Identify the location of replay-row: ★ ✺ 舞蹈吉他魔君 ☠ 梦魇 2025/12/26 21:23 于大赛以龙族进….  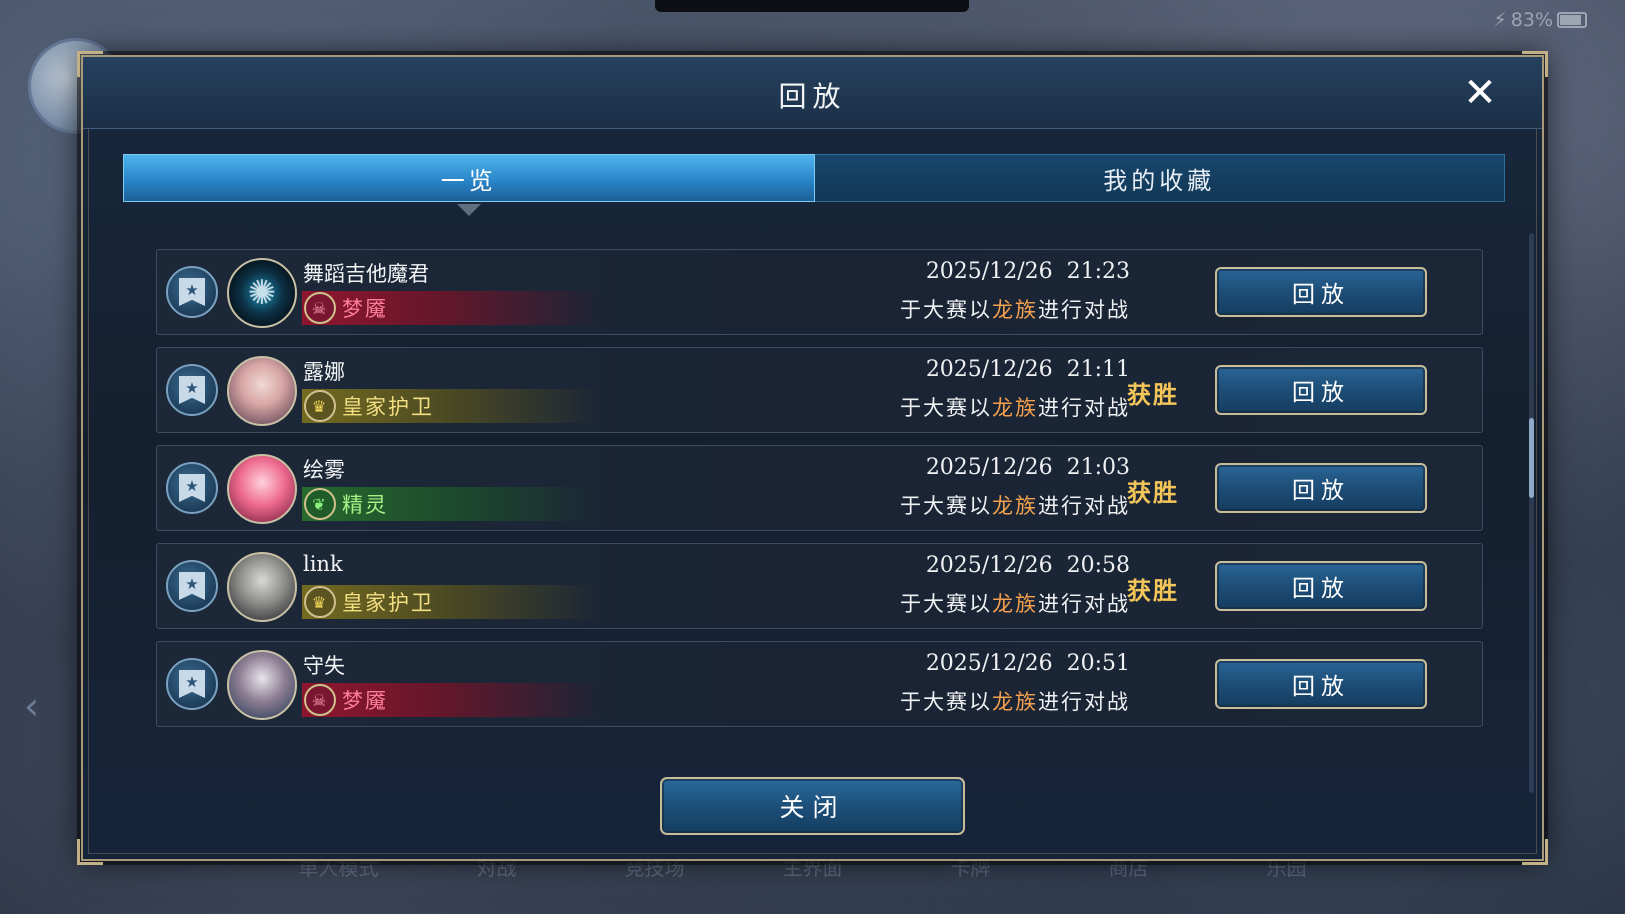
(819, 292).